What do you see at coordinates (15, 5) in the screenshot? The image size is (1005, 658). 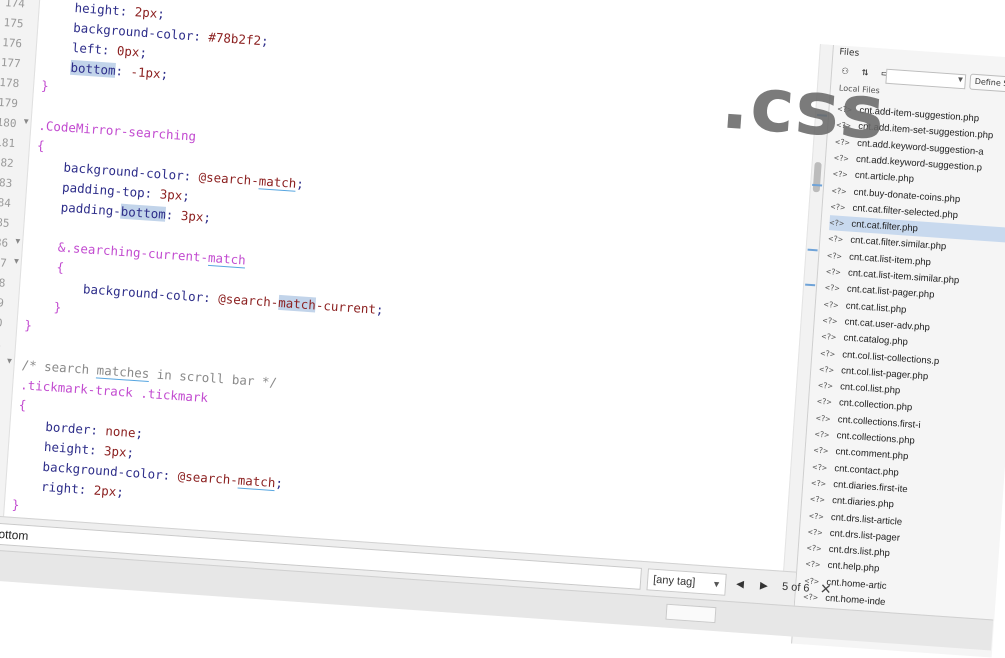 I see `line-number-text: 174` at bounding box center [15, 5].